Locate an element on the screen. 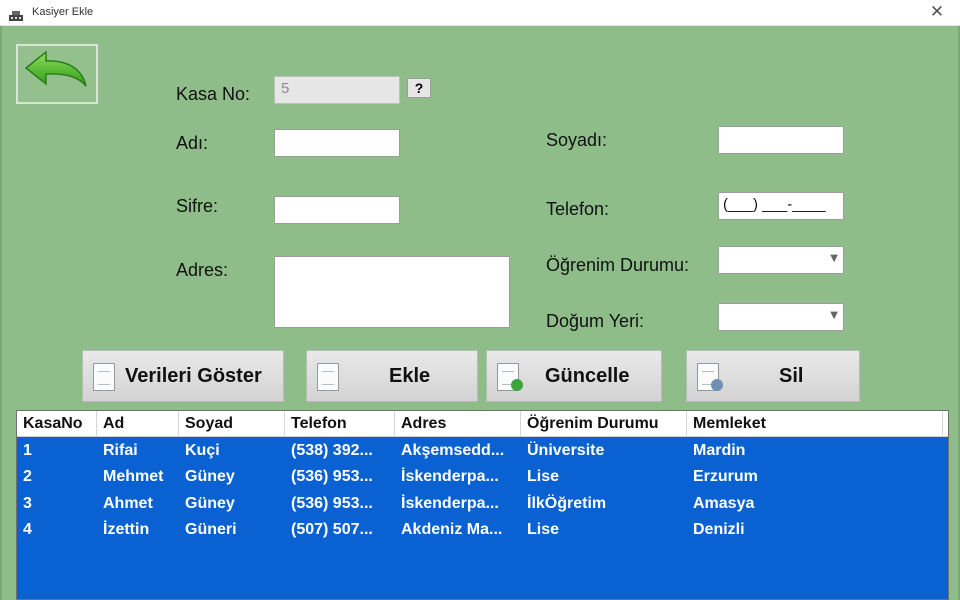 This screenshot has width=960, height=600. help-button: ? is located at coordinates (419, 88).